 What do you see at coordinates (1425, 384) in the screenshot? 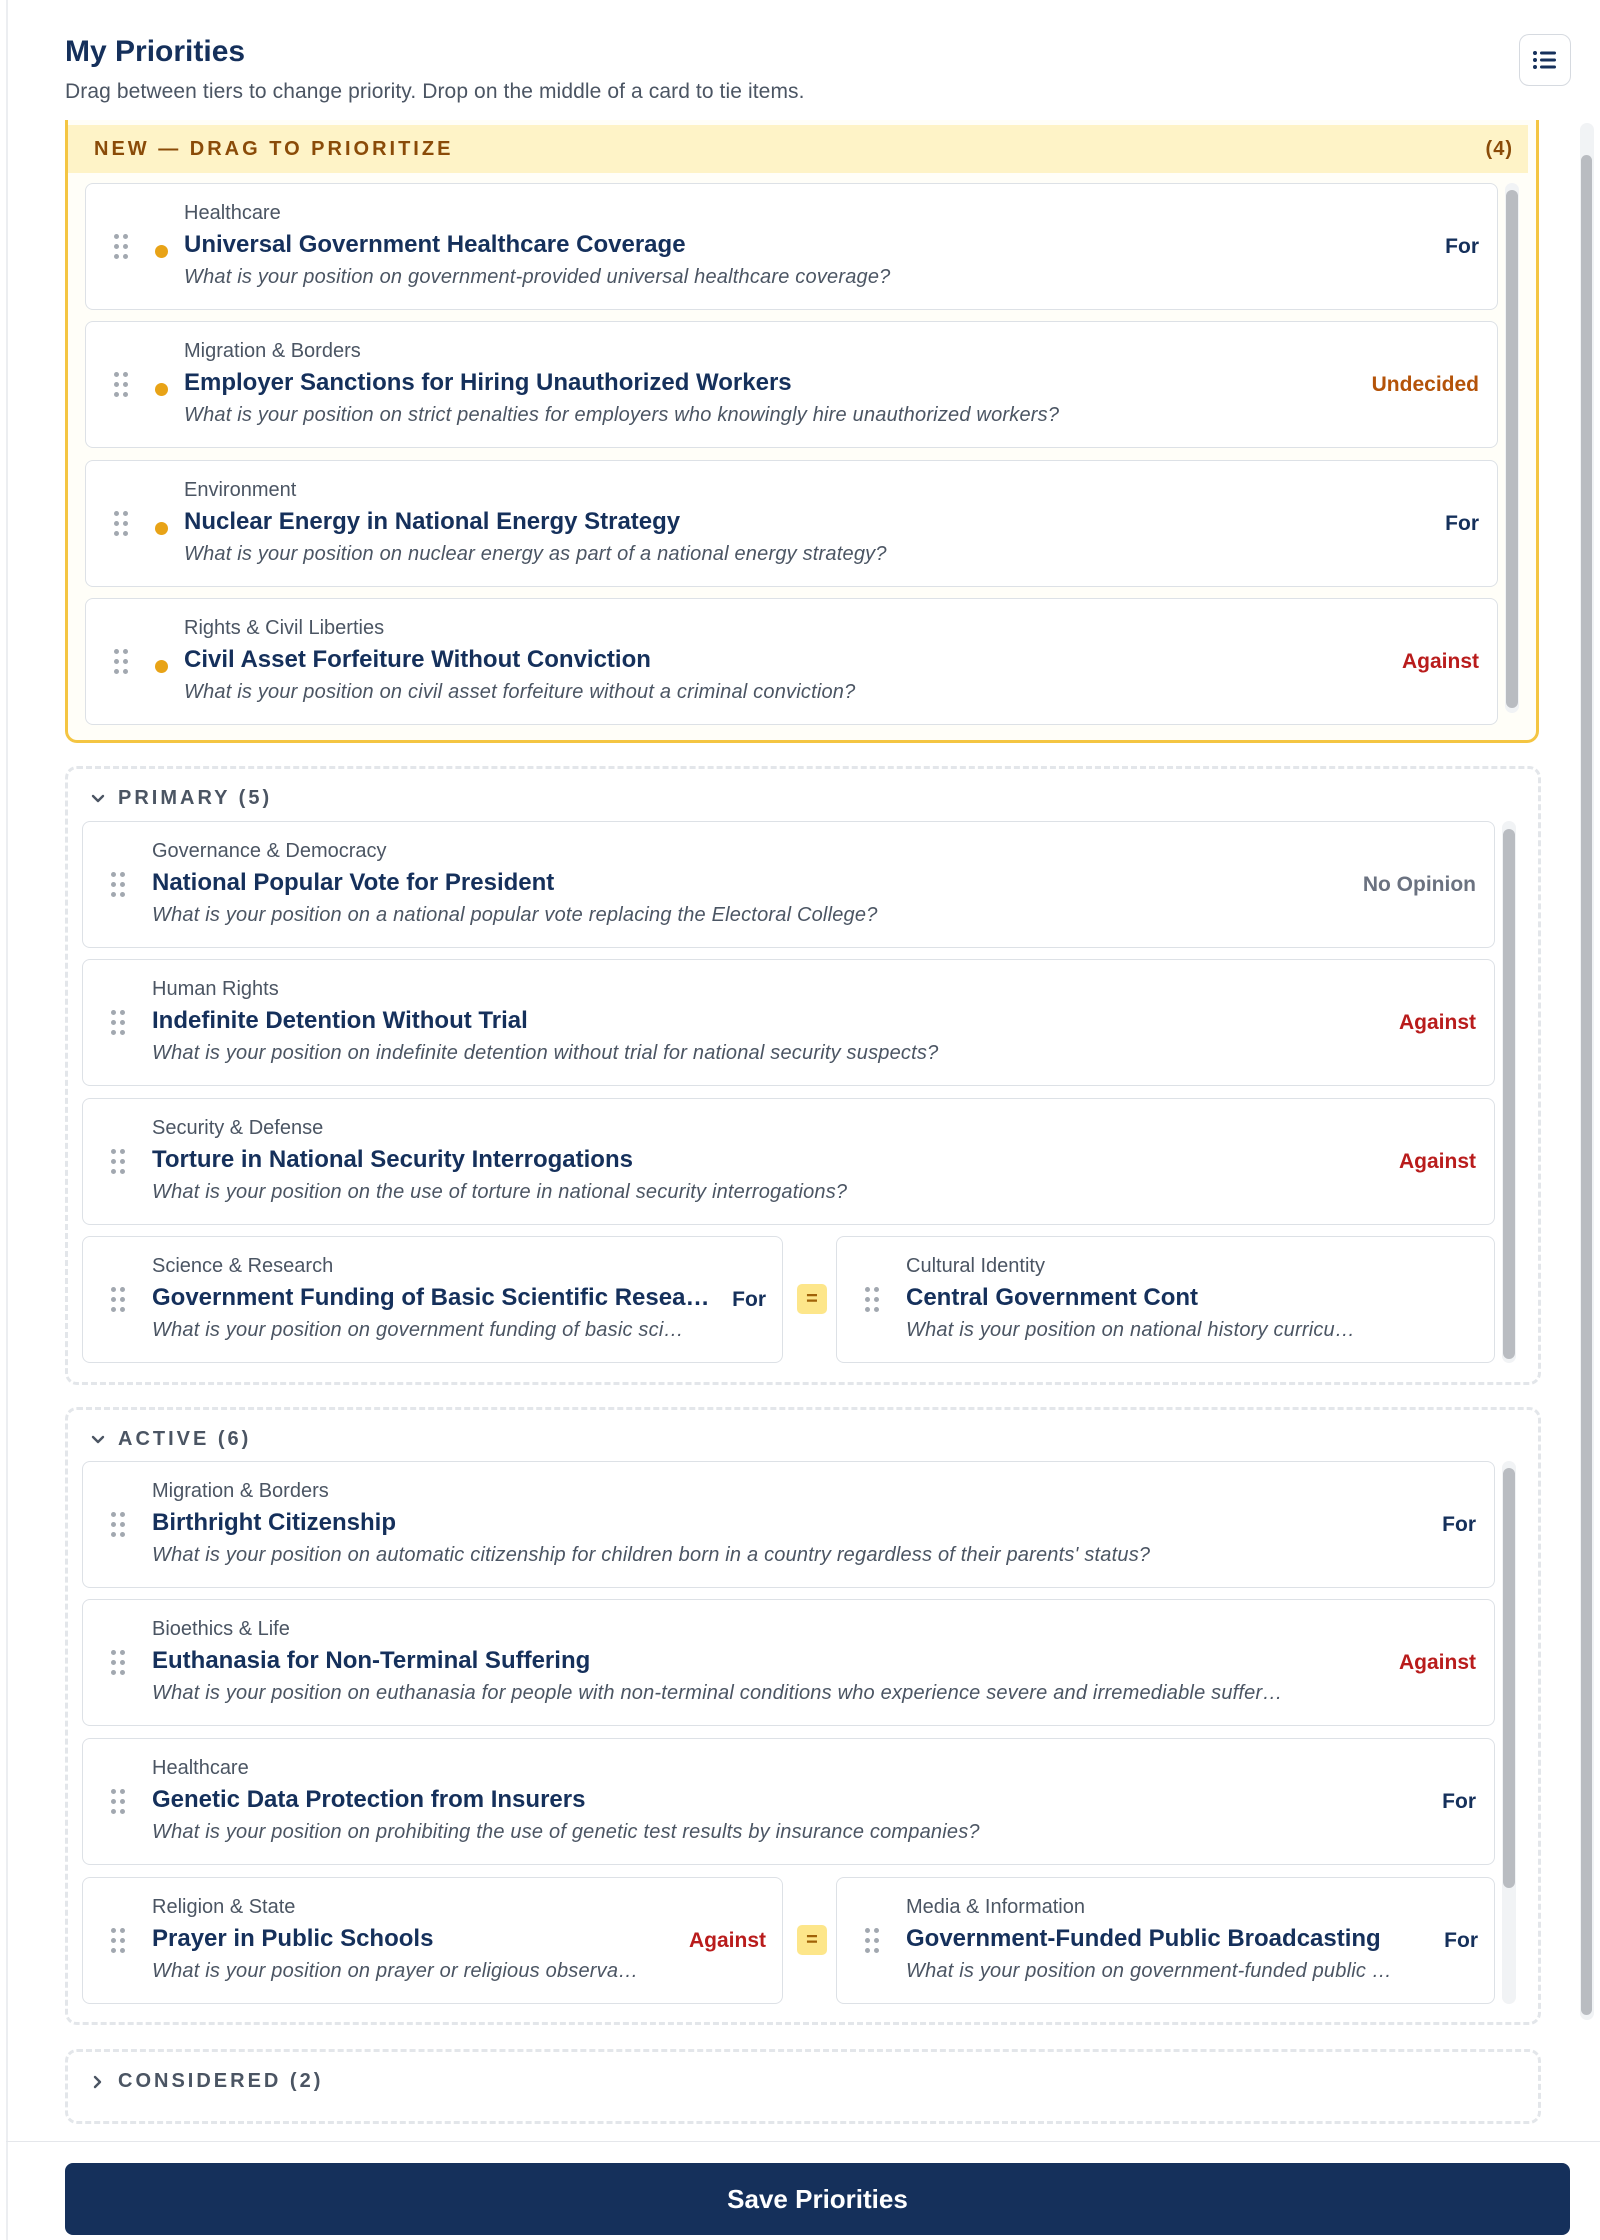
I see `card-stance: Undecided` at bounding box center [1425, 384].